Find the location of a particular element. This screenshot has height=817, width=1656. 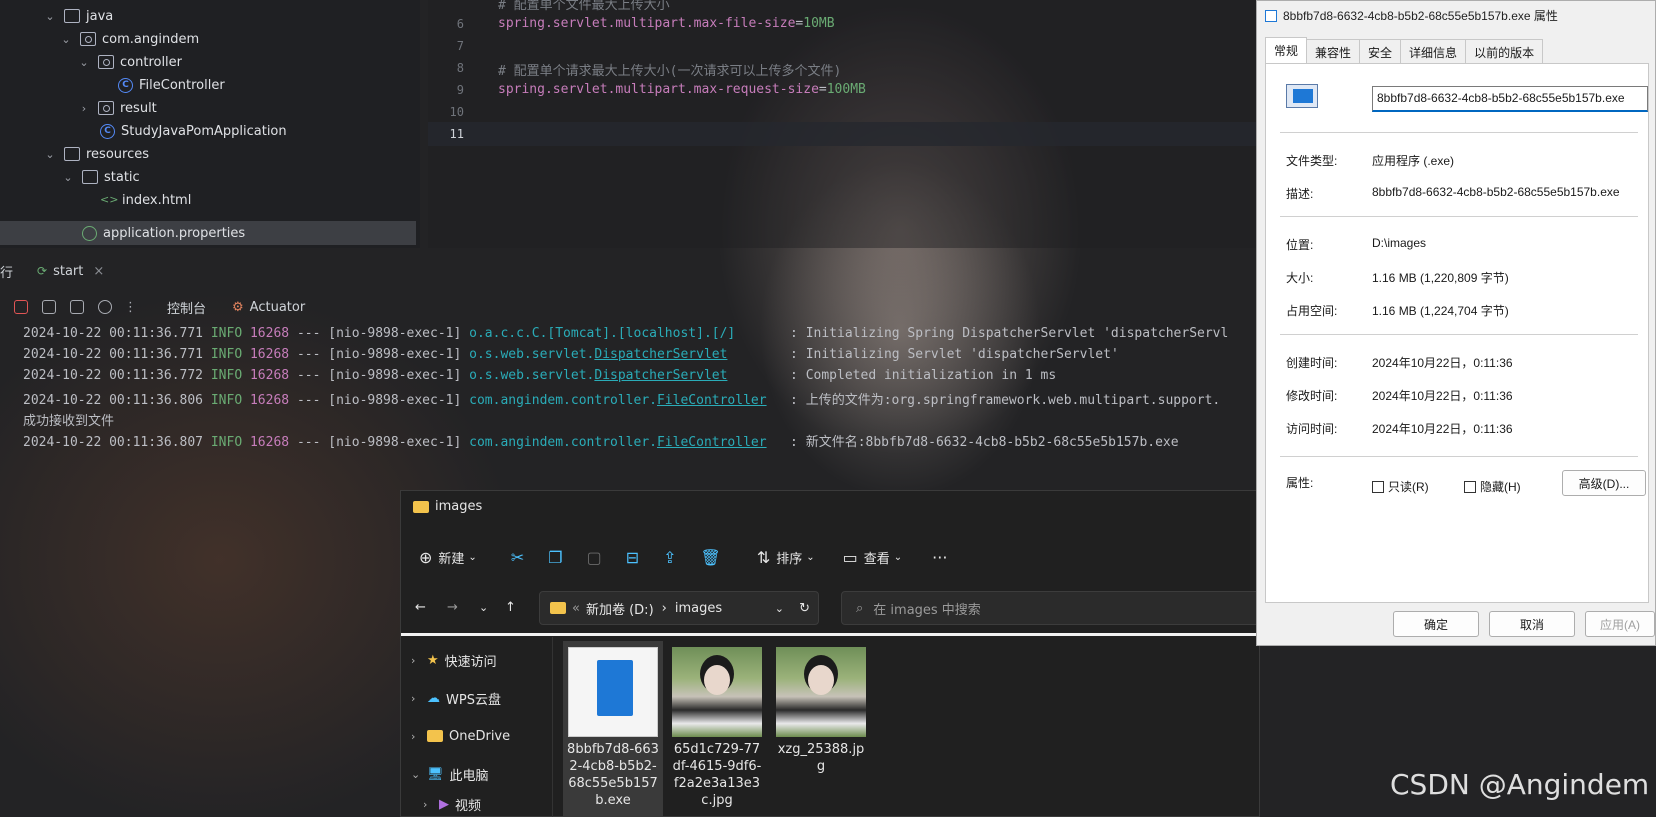

cut-button: ✂ is located at coordinates (520, 557).